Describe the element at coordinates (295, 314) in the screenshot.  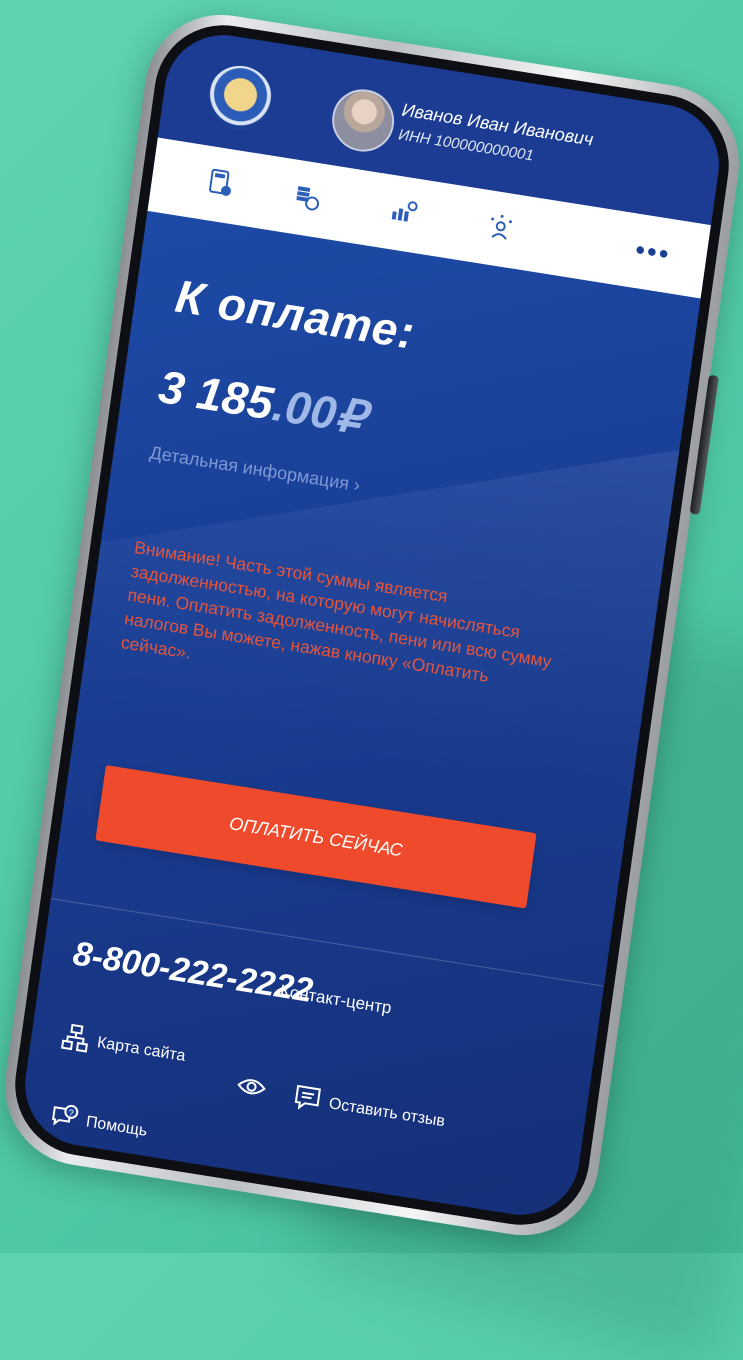
I see `payment-title: К оплате:` at that location.